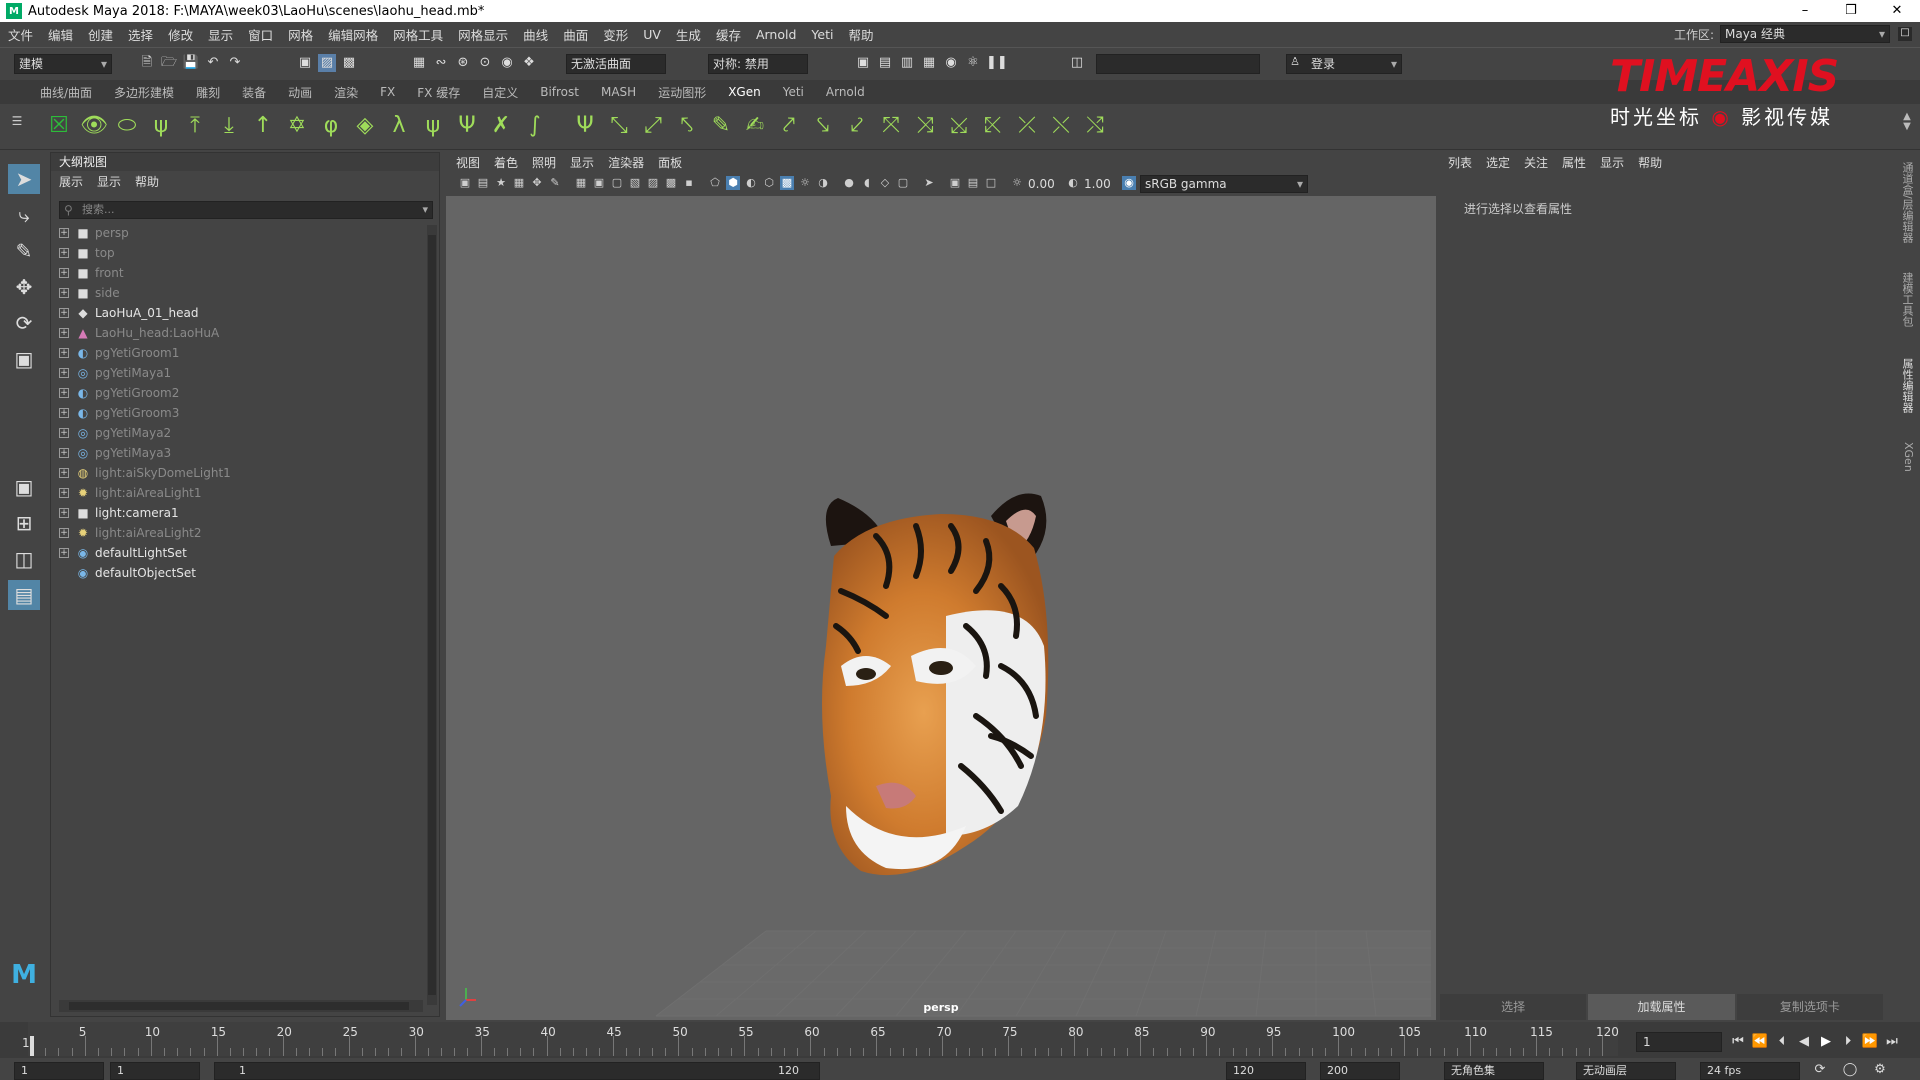 This screenshot has width=1920, height=1080. Describe the element at coordinates (1224, 184) in the screenshot. I see `view-transform-dropdown: sRGB gamma` at that location.